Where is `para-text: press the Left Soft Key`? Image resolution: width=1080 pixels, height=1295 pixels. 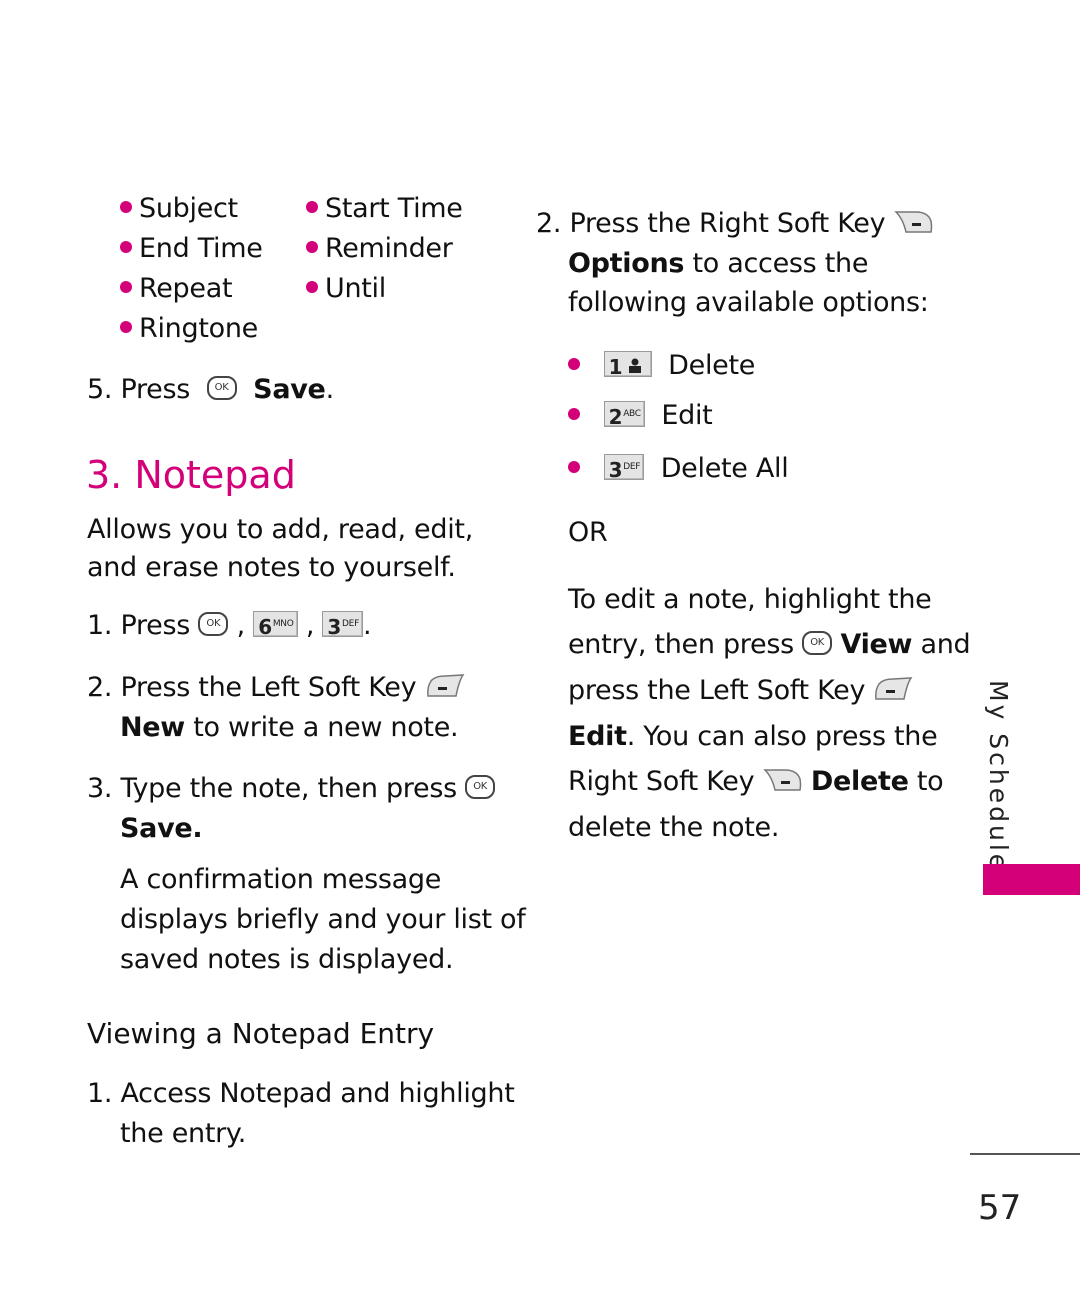 para-text: press the Left Soft Key is located at coordinates (717, 690).